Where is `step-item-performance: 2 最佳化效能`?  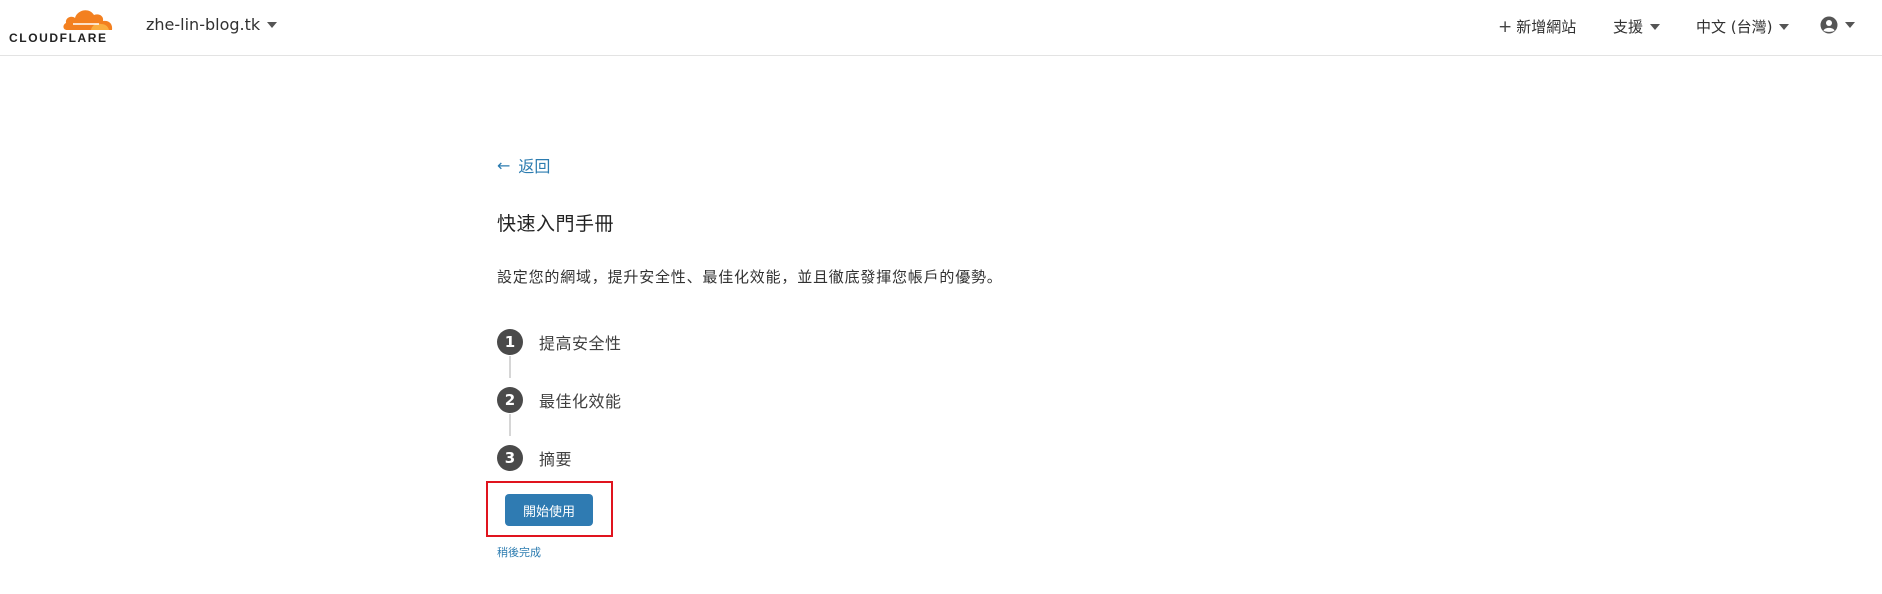
step-item-performance: 2 最佳化效能 is located at coordinates (559, 400).